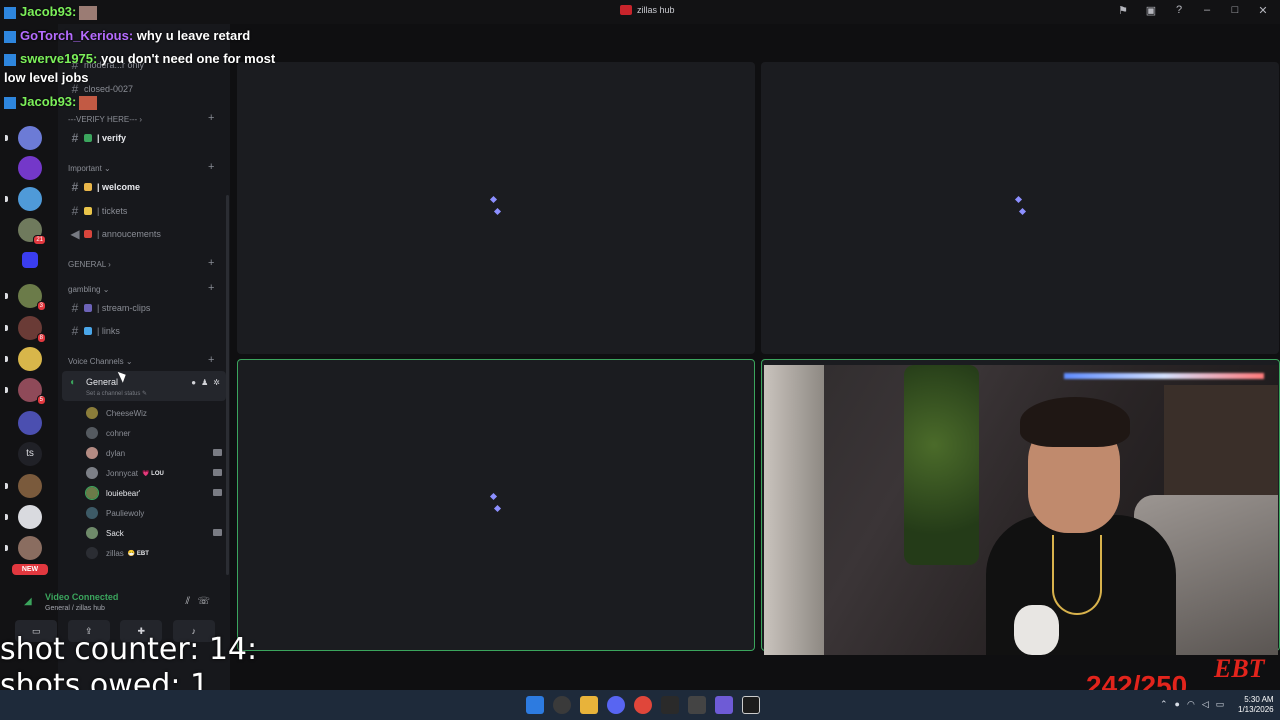 This screenshot has width=1280, height=720. What do you see at coordinates (48, 101) in the screenshot?
I see `chat-username: Jacob93:` at bounding box center [48, 101].